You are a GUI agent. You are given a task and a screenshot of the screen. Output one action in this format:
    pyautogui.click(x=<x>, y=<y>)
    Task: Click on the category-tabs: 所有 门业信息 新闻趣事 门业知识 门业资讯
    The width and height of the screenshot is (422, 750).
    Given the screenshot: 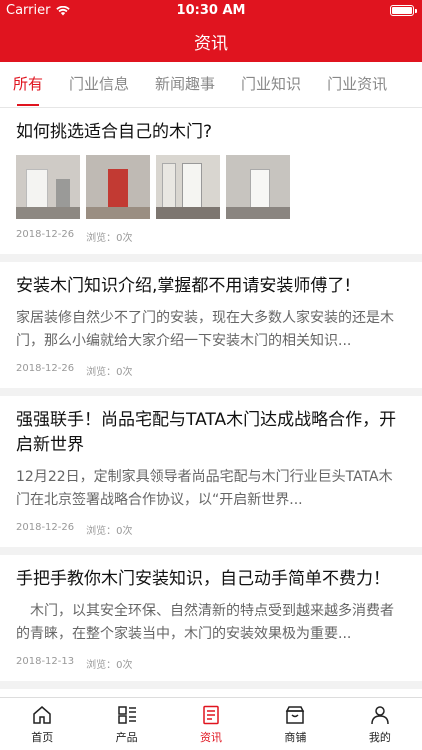 What is the action you would take?
    pyautogui.click(x=211, y=85)
    